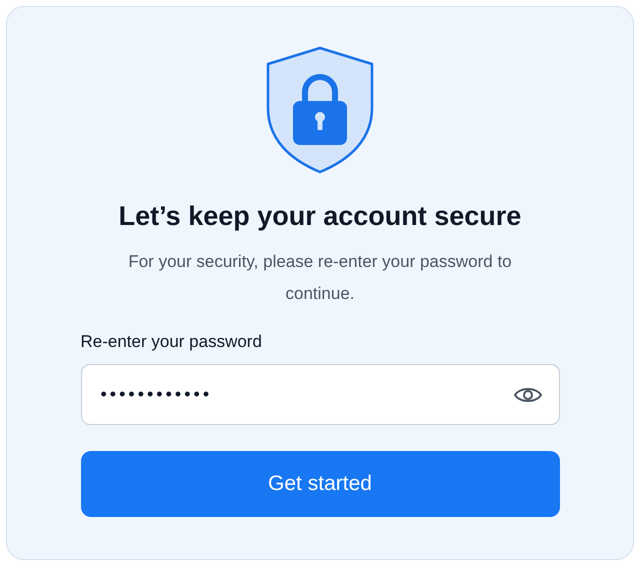 This screenshot has width=640, height=567. What do you see at coordinates (320, 484) in the screenshot?
I see `get-started-button: Get started` at bounding box center [320, 484].